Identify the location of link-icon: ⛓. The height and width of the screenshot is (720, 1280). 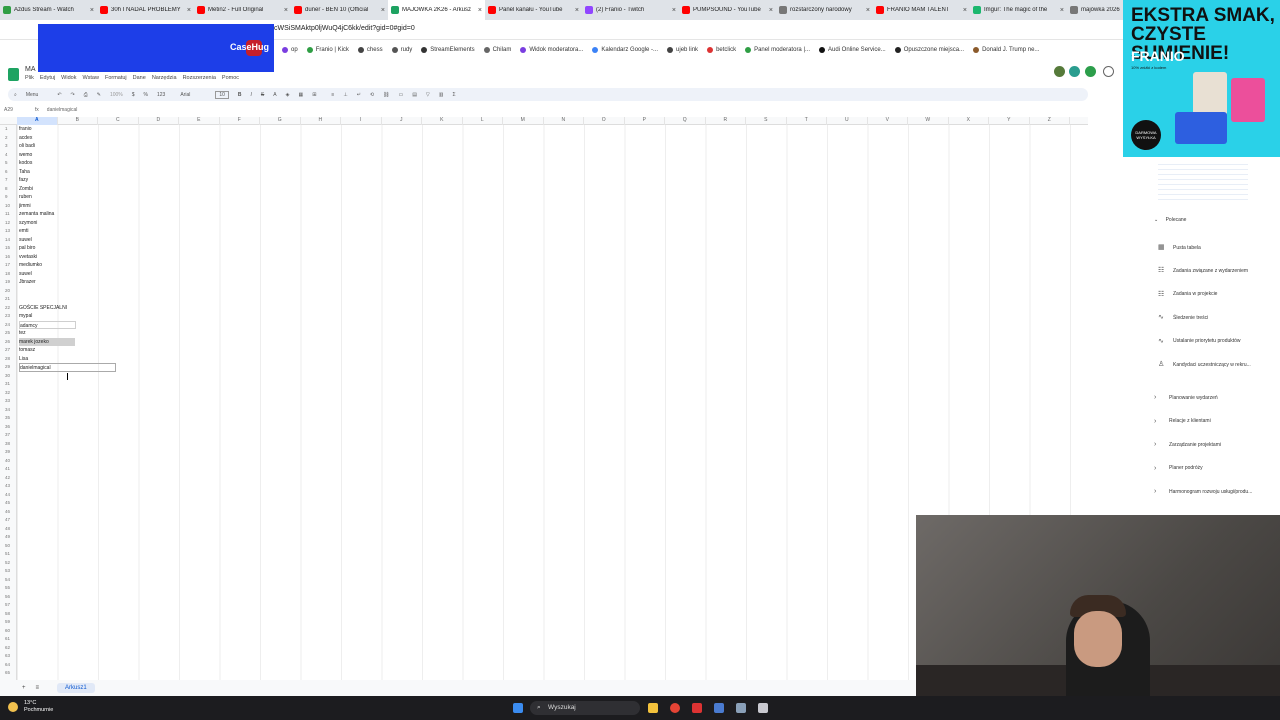
(386, 95).